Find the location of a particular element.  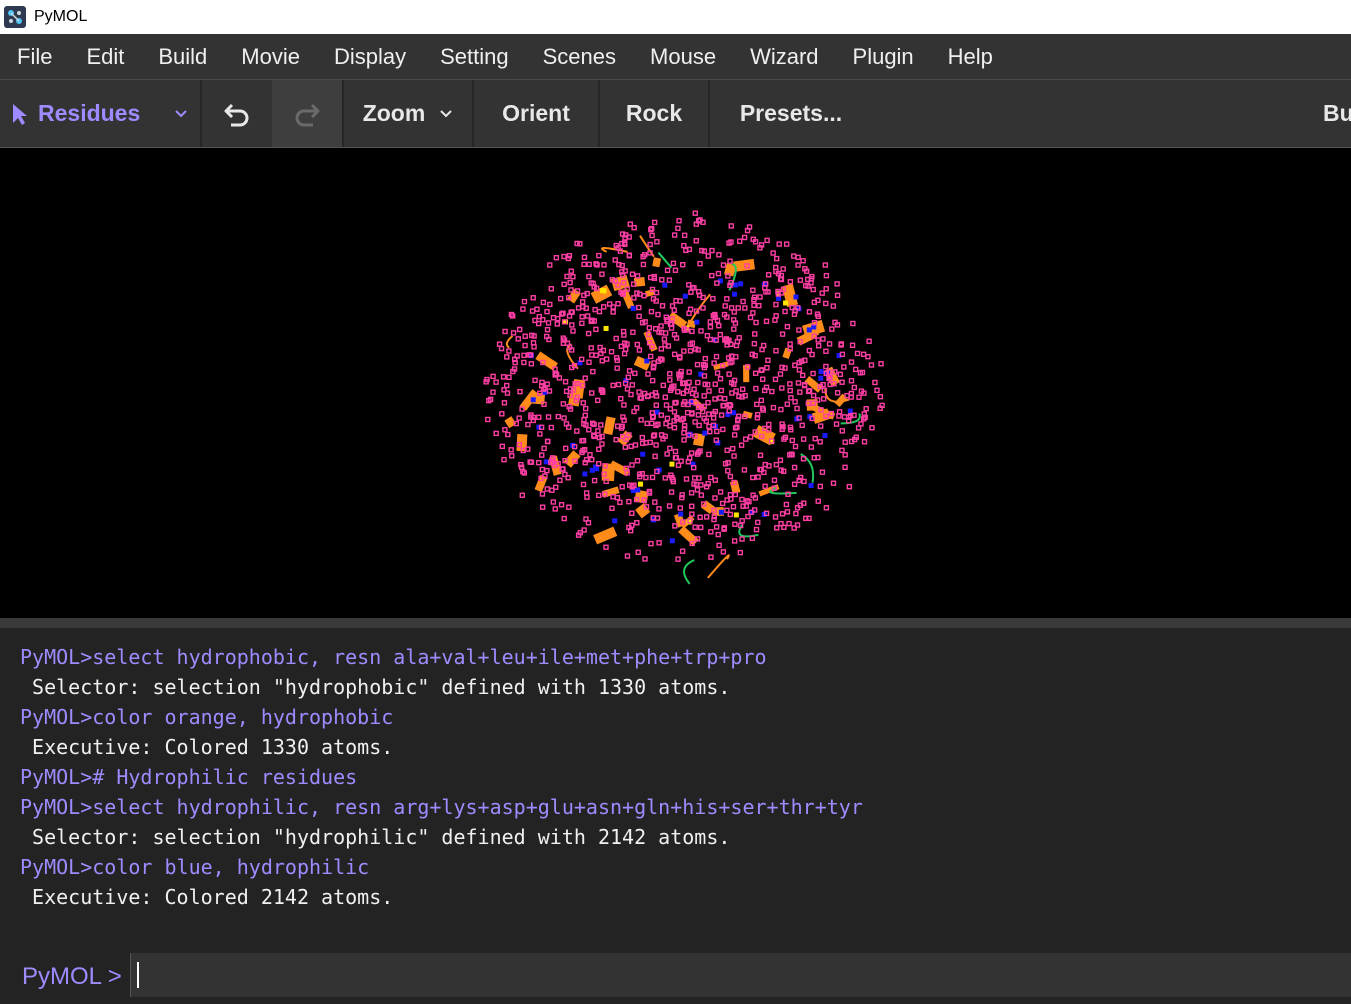

menu-file: File is located at coordinates (34, 56).